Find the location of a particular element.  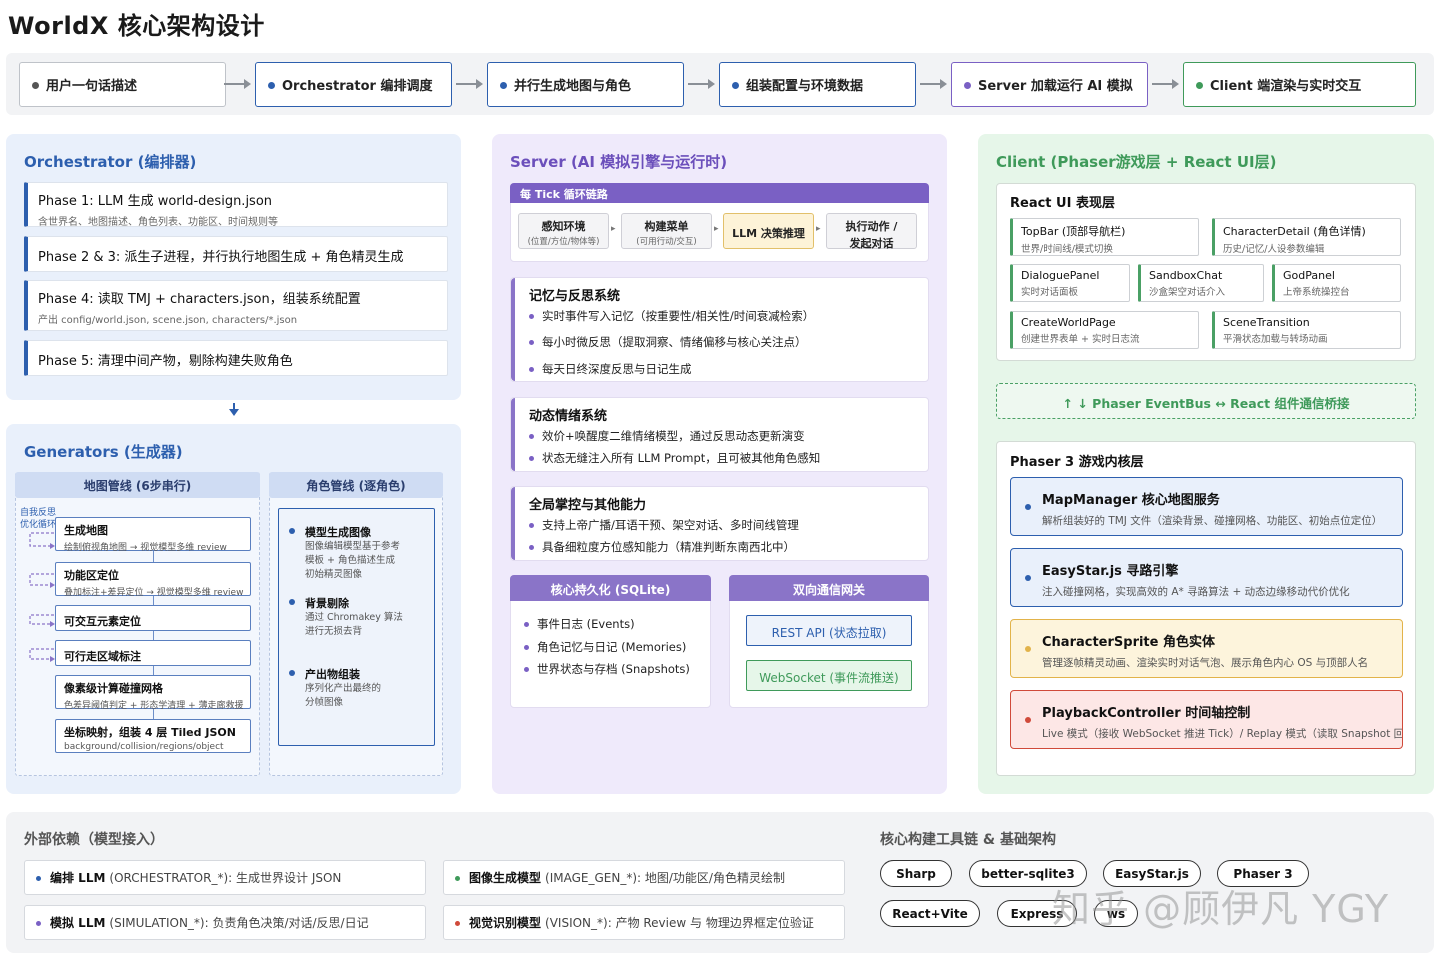

persistence-item: 世界状态与存档 (Snapshots) is located at coordinates (607, 669).